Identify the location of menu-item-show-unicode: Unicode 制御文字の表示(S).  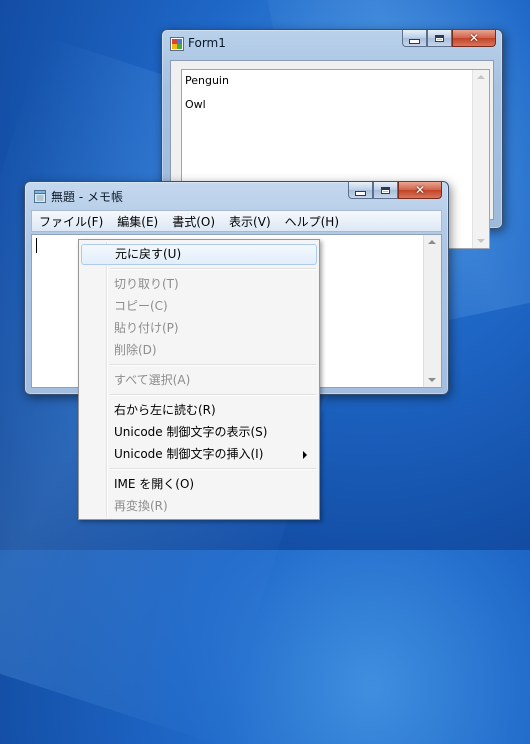
(199, 432).